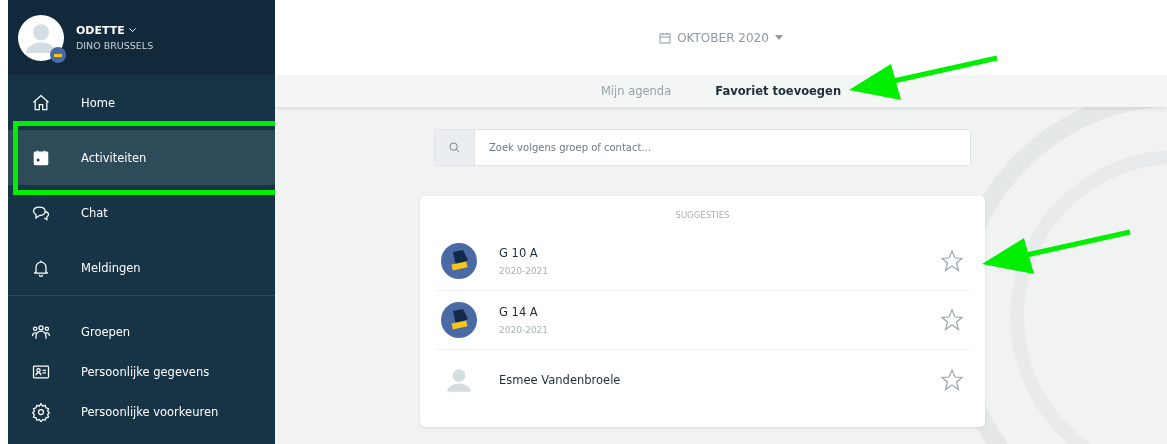 This screenshot has height=444, width=1167. I want to click on sidebar-item: Chat, so click(141, 212).